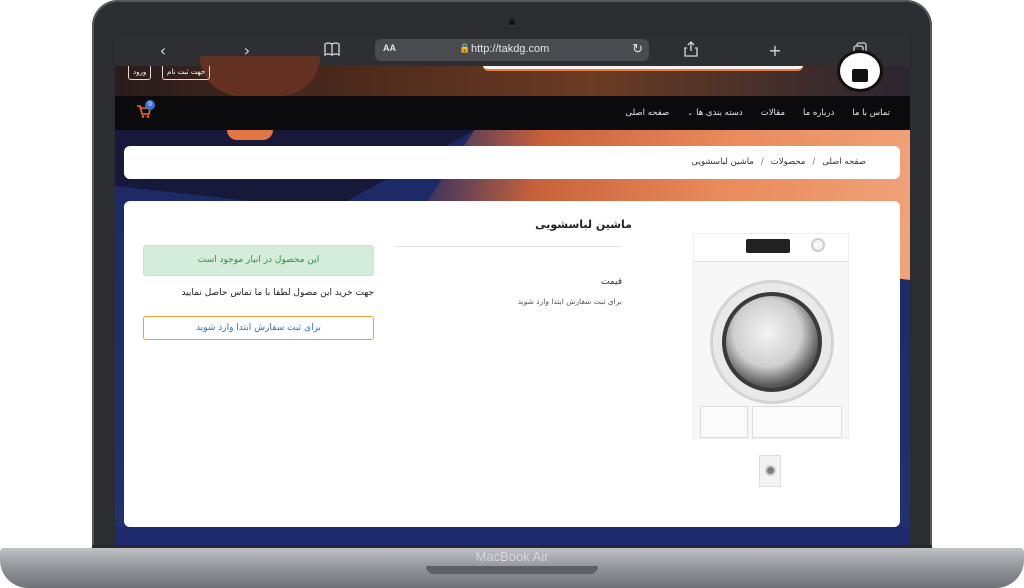  Describe the element at coordinates (258, 328) in the screenshot. I see `order-login-button: برای ثبت سفارش ابتدا وارد شوید` at that location.